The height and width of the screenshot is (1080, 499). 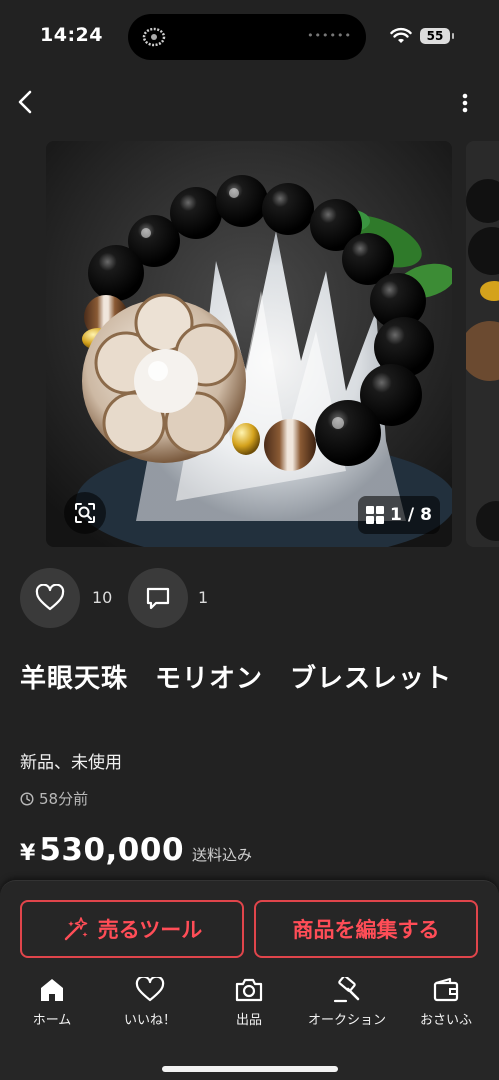 I want to click on comment-button, so click(x=158, y=598).